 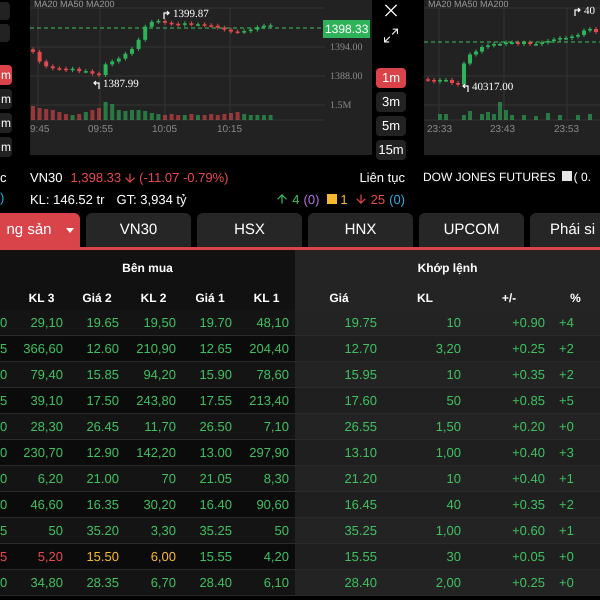 What do you see at coordinates (360, 230) in the screenshot?
I see `market-tab: HNX` at bounding box center [360, 230].